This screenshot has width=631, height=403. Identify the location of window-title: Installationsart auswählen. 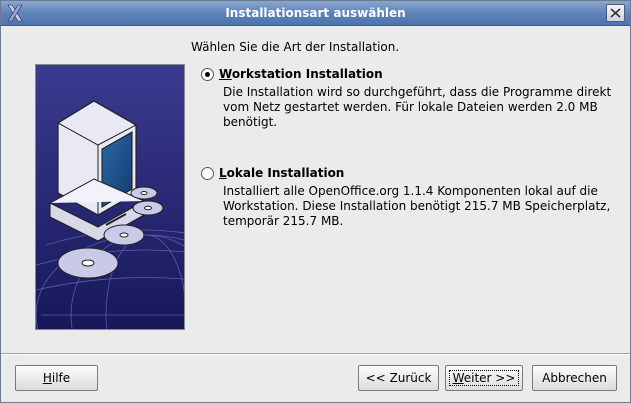
(315, 13).